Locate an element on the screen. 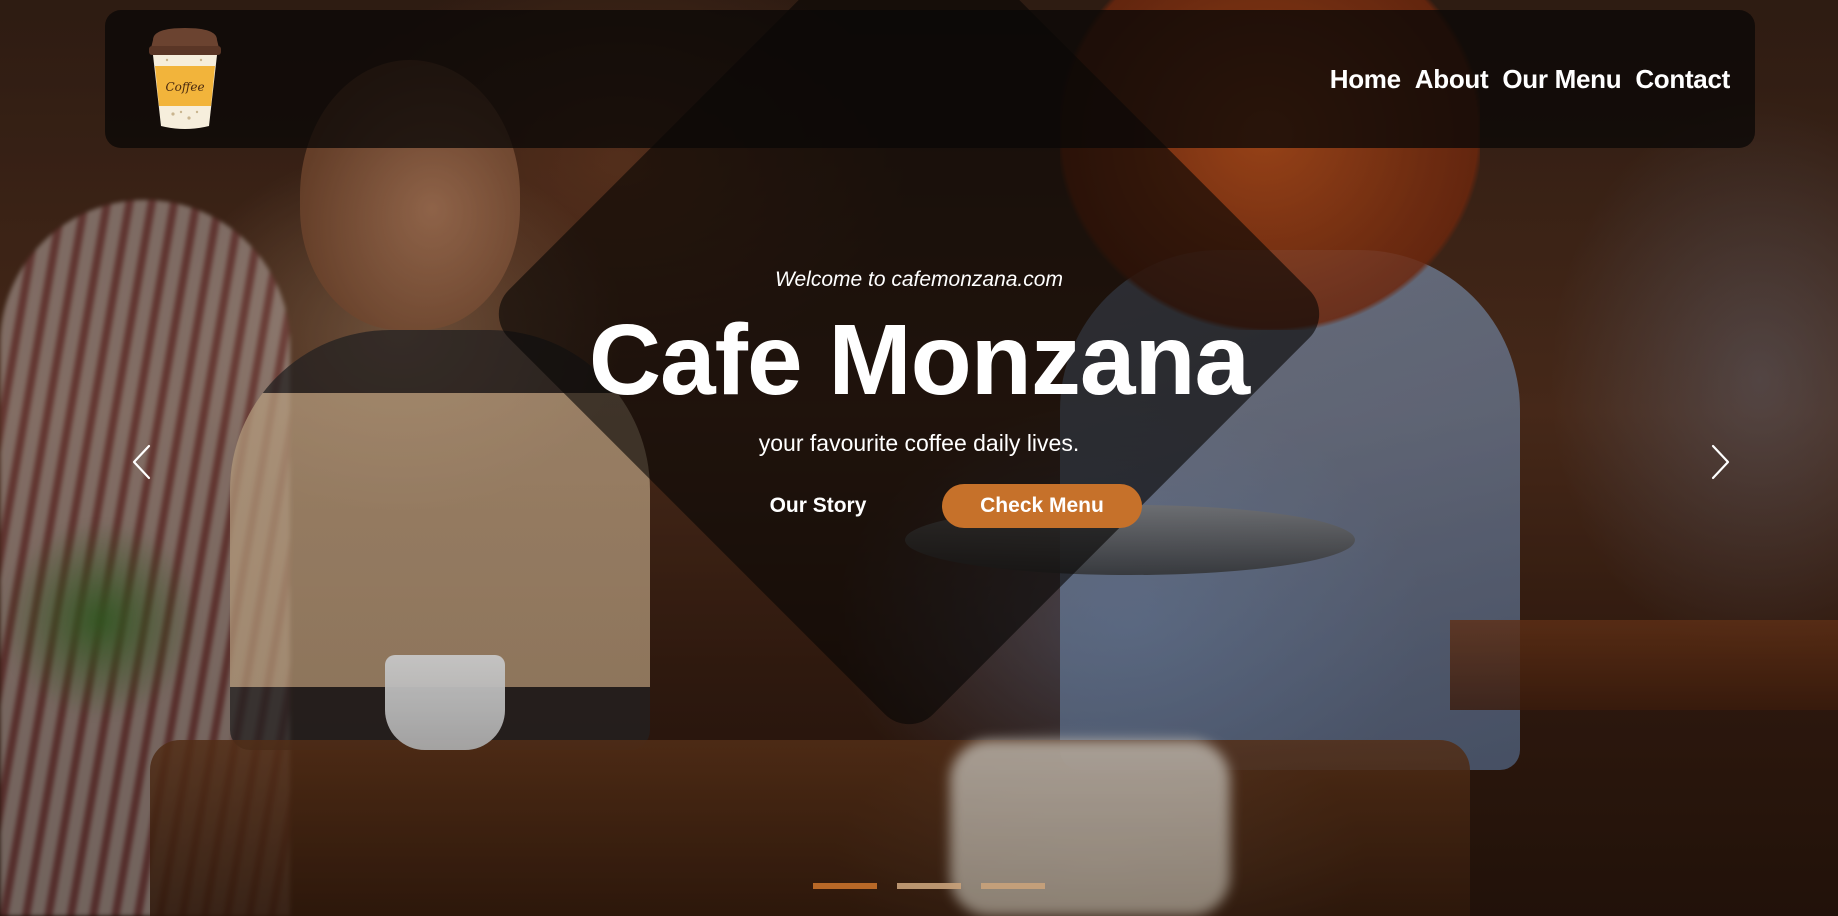 This screenshot has width=1838, height=916. carousel-prev-button is located at coordinates (141, 462).